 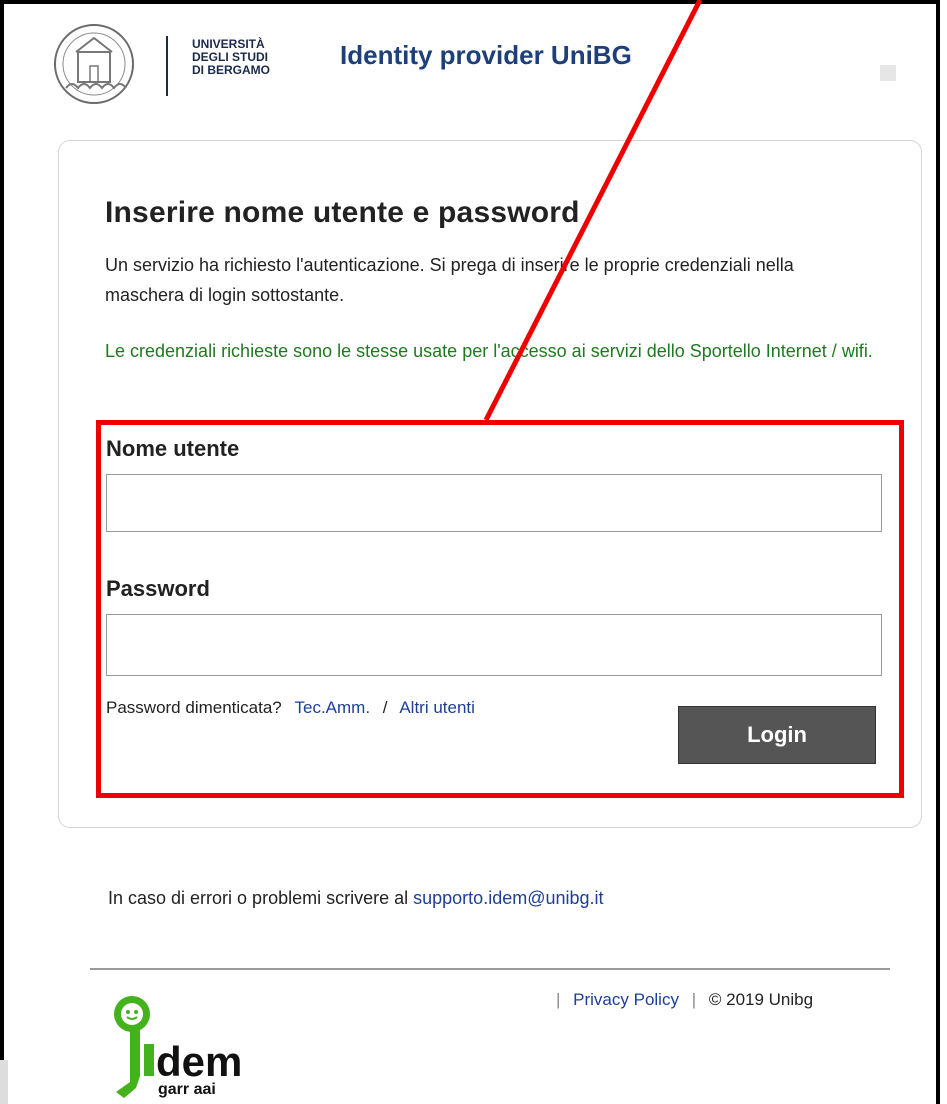 I want to click on idem-garr-logo-icon: dem garr aai, so click(x=178, y=1047).